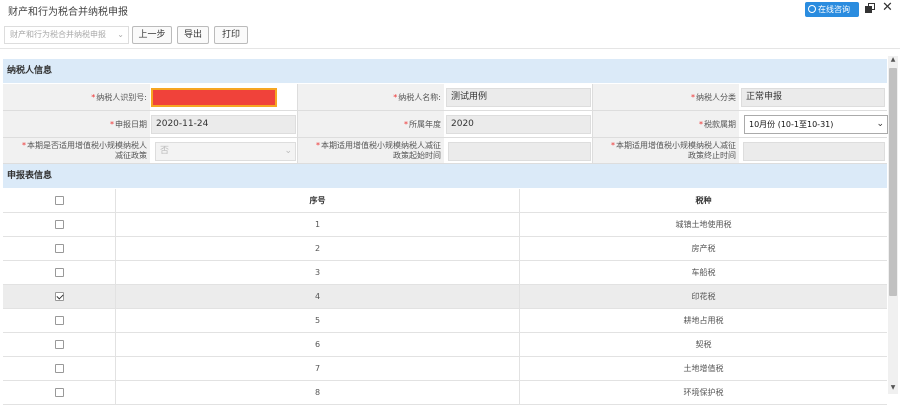 The width and height of the screenshot is (900, 420). Describe the element at coordinates (703, 272) in the screenshot. I see `tax-type-cell: 车船税` at that location.